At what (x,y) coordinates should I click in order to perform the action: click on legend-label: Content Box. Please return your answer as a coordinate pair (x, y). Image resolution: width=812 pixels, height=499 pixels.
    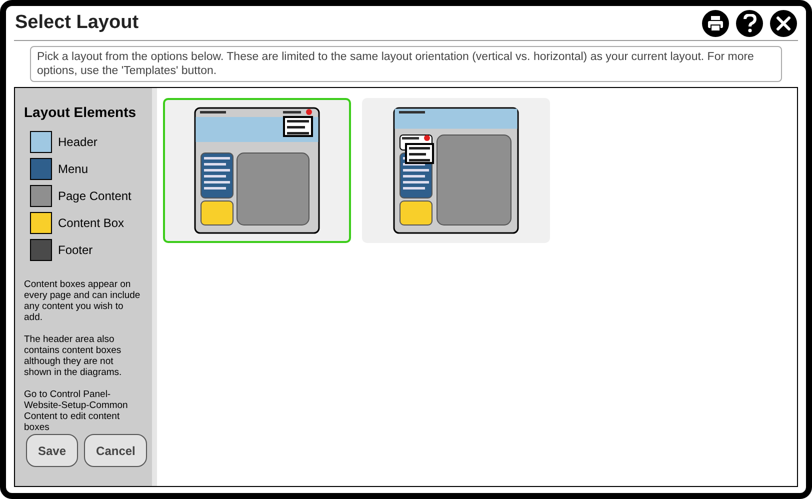
    Looking at the image, I should click on (91, 223).